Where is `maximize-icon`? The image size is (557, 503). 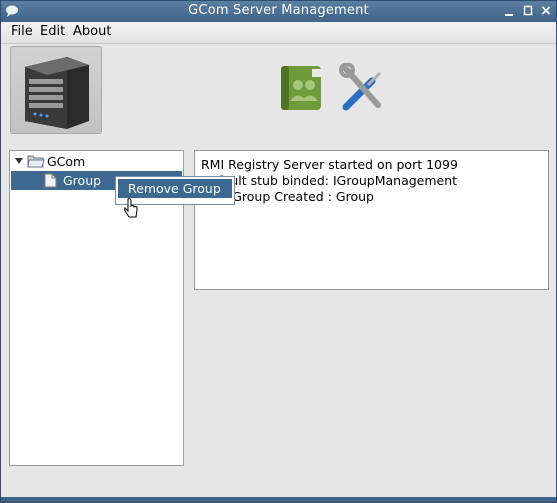 maximize-icon is located at coordinates (528, 10).